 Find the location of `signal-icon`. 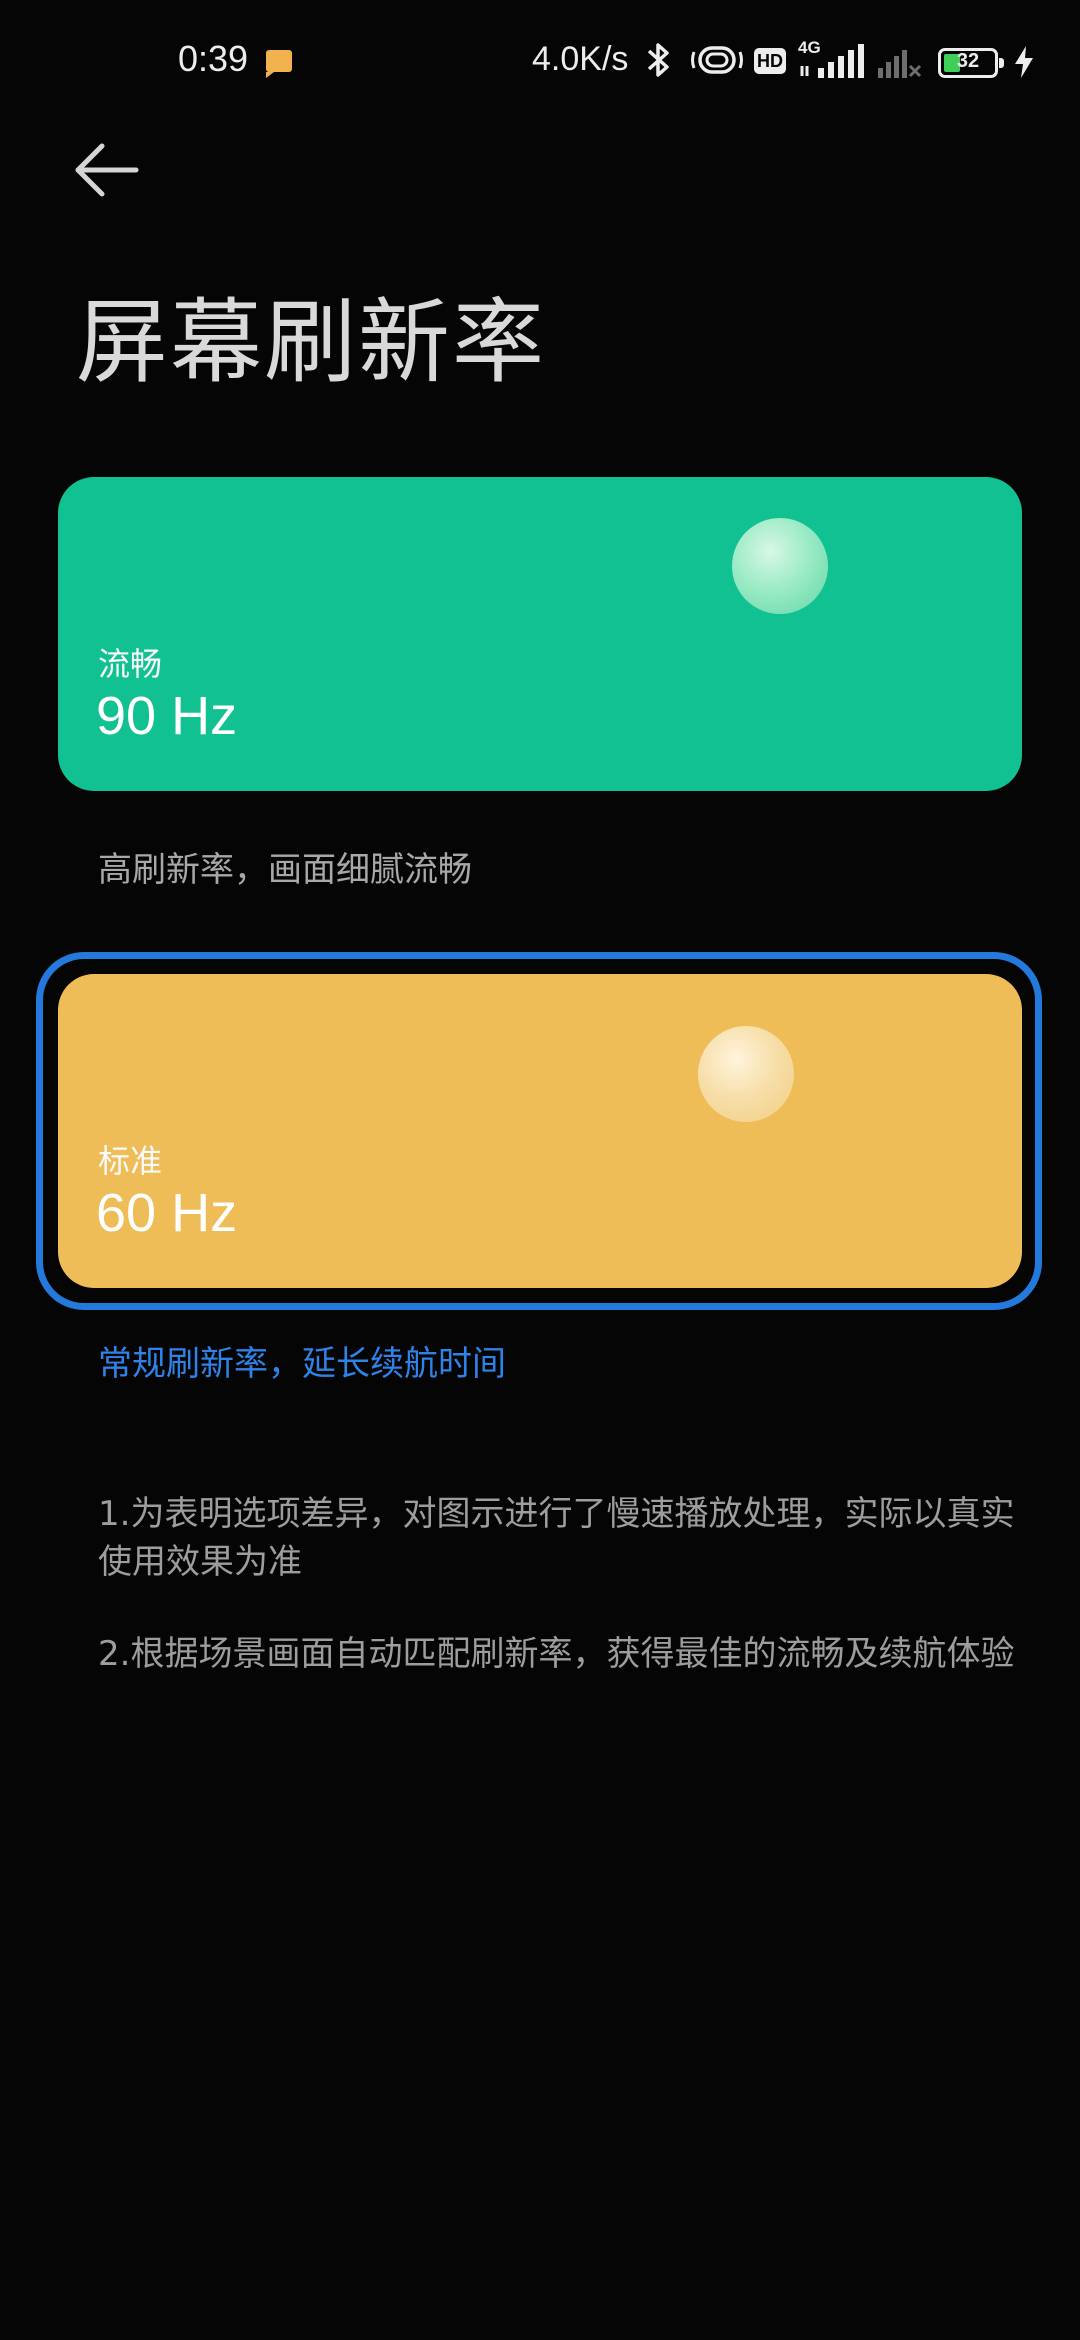

signal-icon is located at coordinates (832, 61).